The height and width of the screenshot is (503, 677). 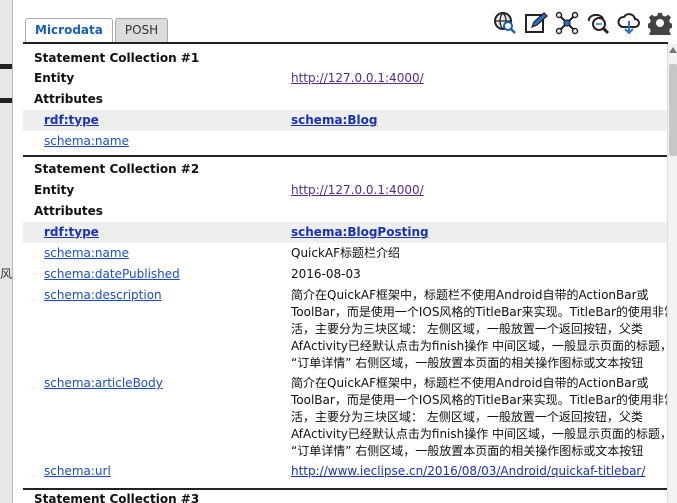 What do you see at coordinates (582, 23) in the screenshot?
I see `toolbar` at bounding box center [582, 23].